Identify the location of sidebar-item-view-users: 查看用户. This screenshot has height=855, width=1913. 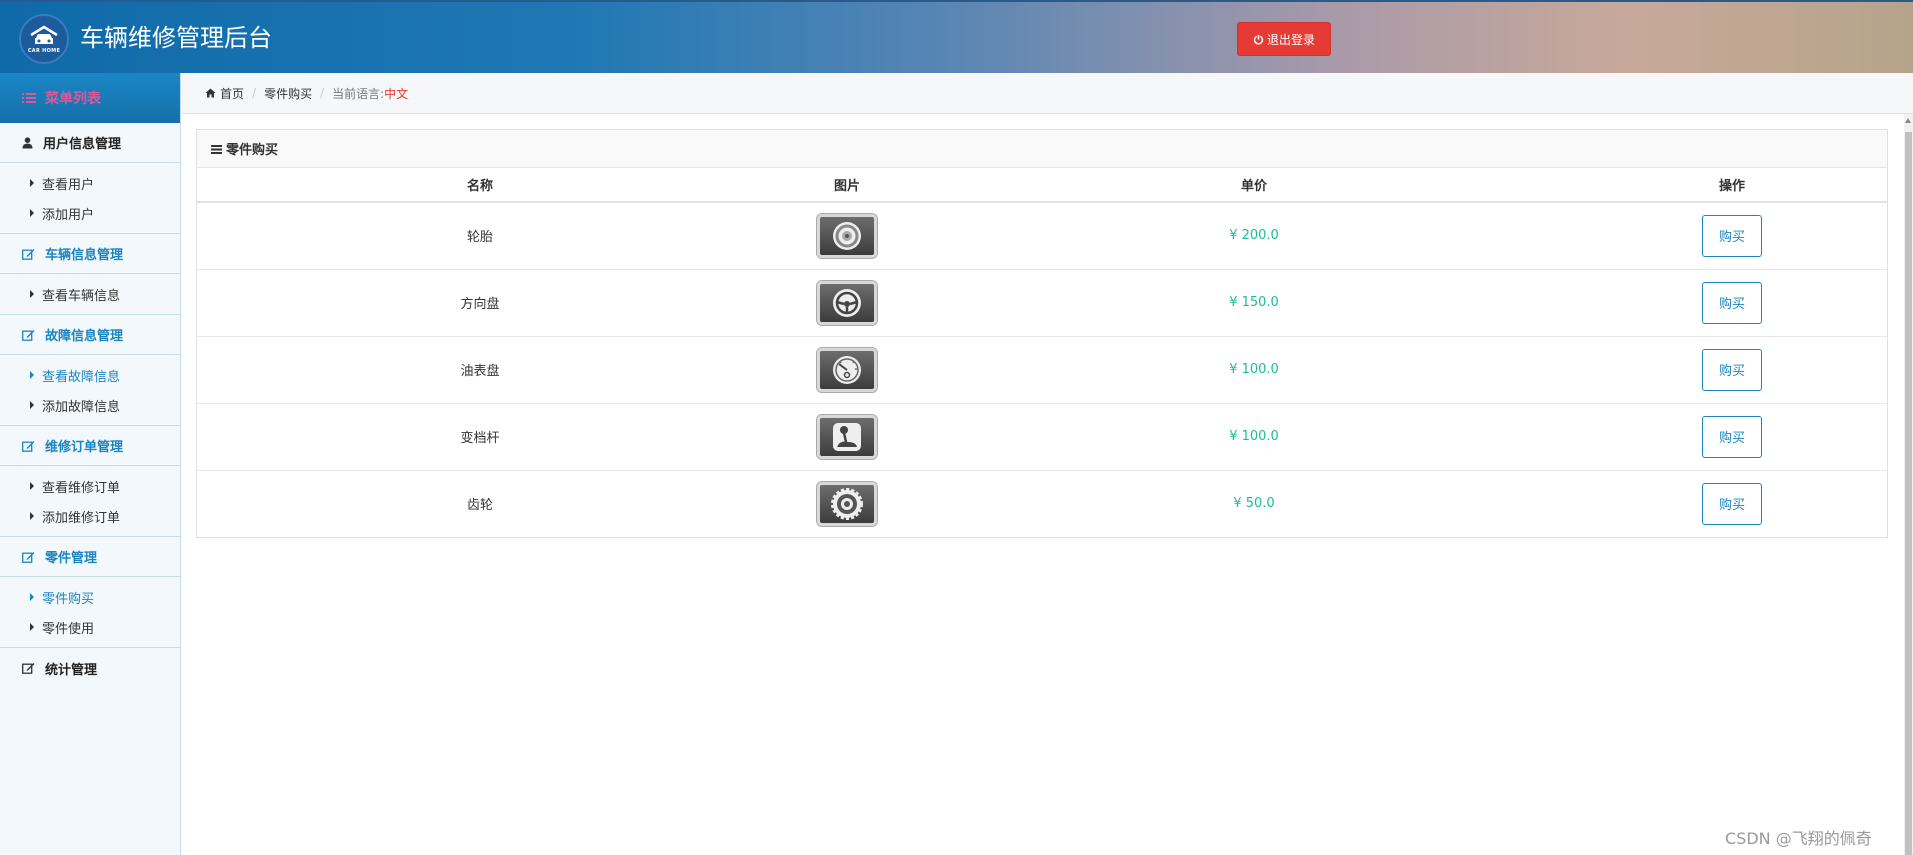
(90, 183).